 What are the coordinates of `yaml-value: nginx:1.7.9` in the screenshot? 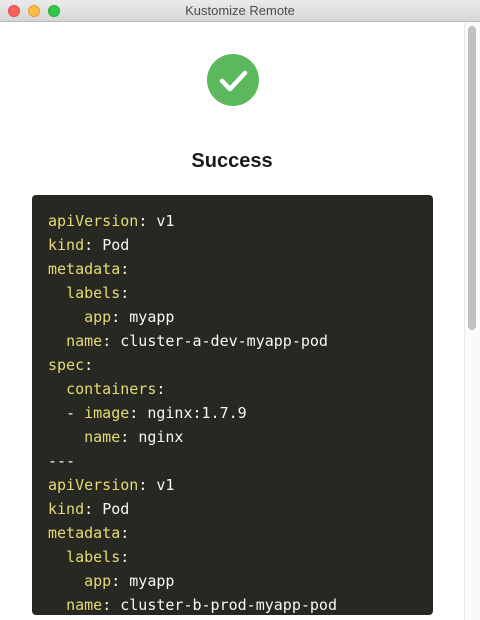 It's located at (197, 413).